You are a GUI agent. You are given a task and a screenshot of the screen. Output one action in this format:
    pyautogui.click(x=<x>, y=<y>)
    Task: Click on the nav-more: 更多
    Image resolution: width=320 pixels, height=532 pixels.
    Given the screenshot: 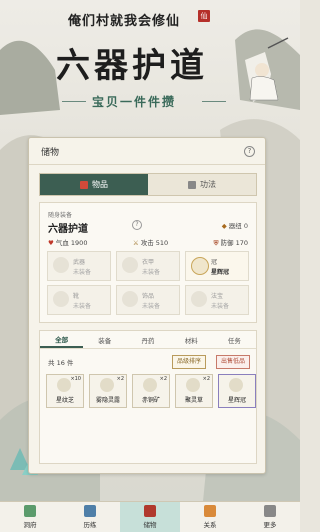 What is the action you would take?
    pyautogui.click(x=270, y=517)
    